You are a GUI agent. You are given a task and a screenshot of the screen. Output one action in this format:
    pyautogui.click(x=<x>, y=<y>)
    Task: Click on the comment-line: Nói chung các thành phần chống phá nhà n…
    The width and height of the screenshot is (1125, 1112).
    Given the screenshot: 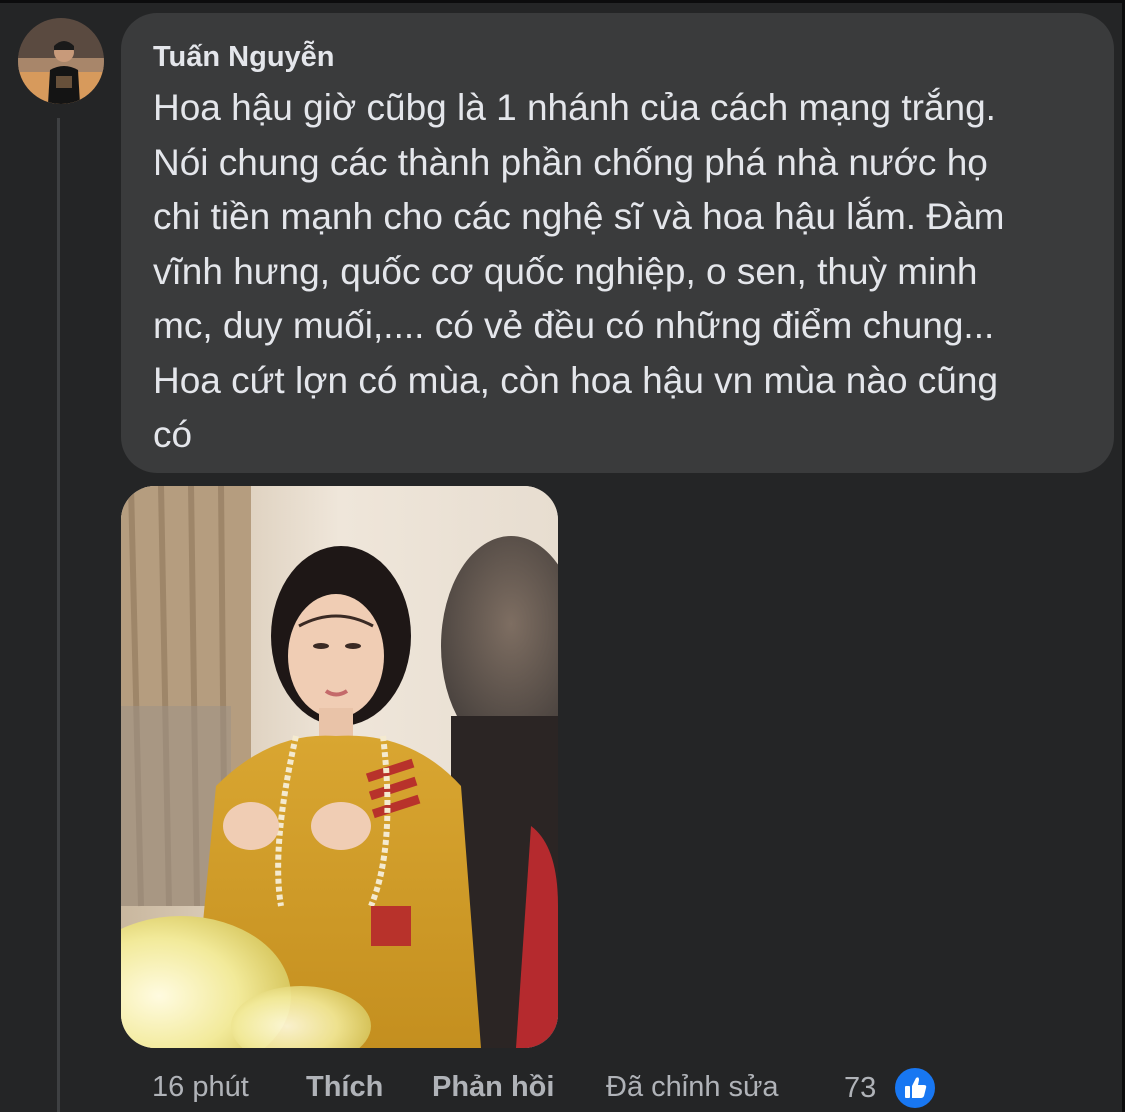 What is the action you would take?
    pyautogui.click(x=570, y=162)
    